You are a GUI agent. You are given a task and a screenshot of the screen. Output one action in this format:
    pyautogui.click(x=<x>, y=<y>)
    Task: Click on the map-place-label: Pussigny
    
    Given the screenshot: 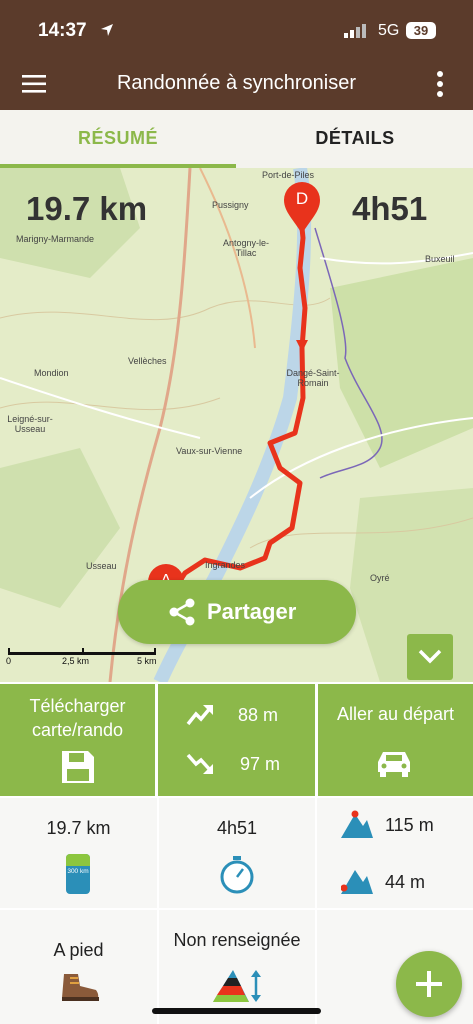 What is the action you would take?
    pyautogui.click(x=230, y=205)
    